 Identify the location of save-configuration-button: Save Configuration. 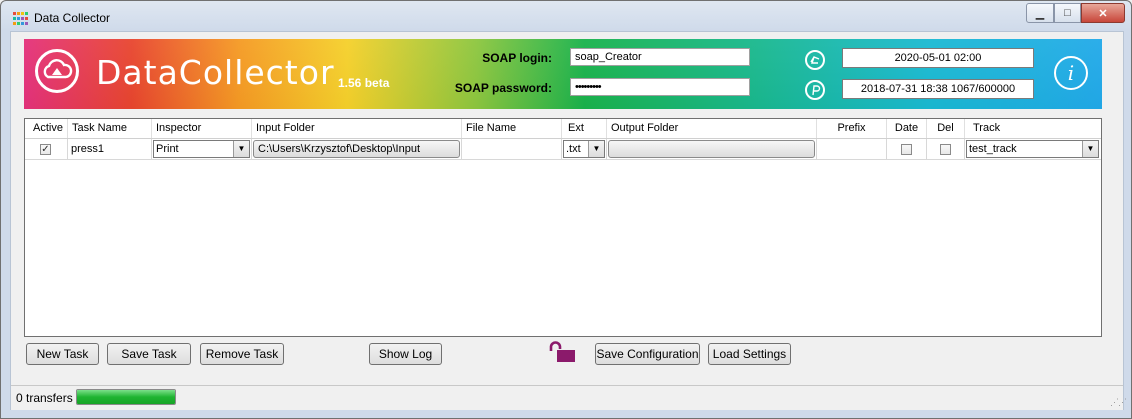
(647, 354).